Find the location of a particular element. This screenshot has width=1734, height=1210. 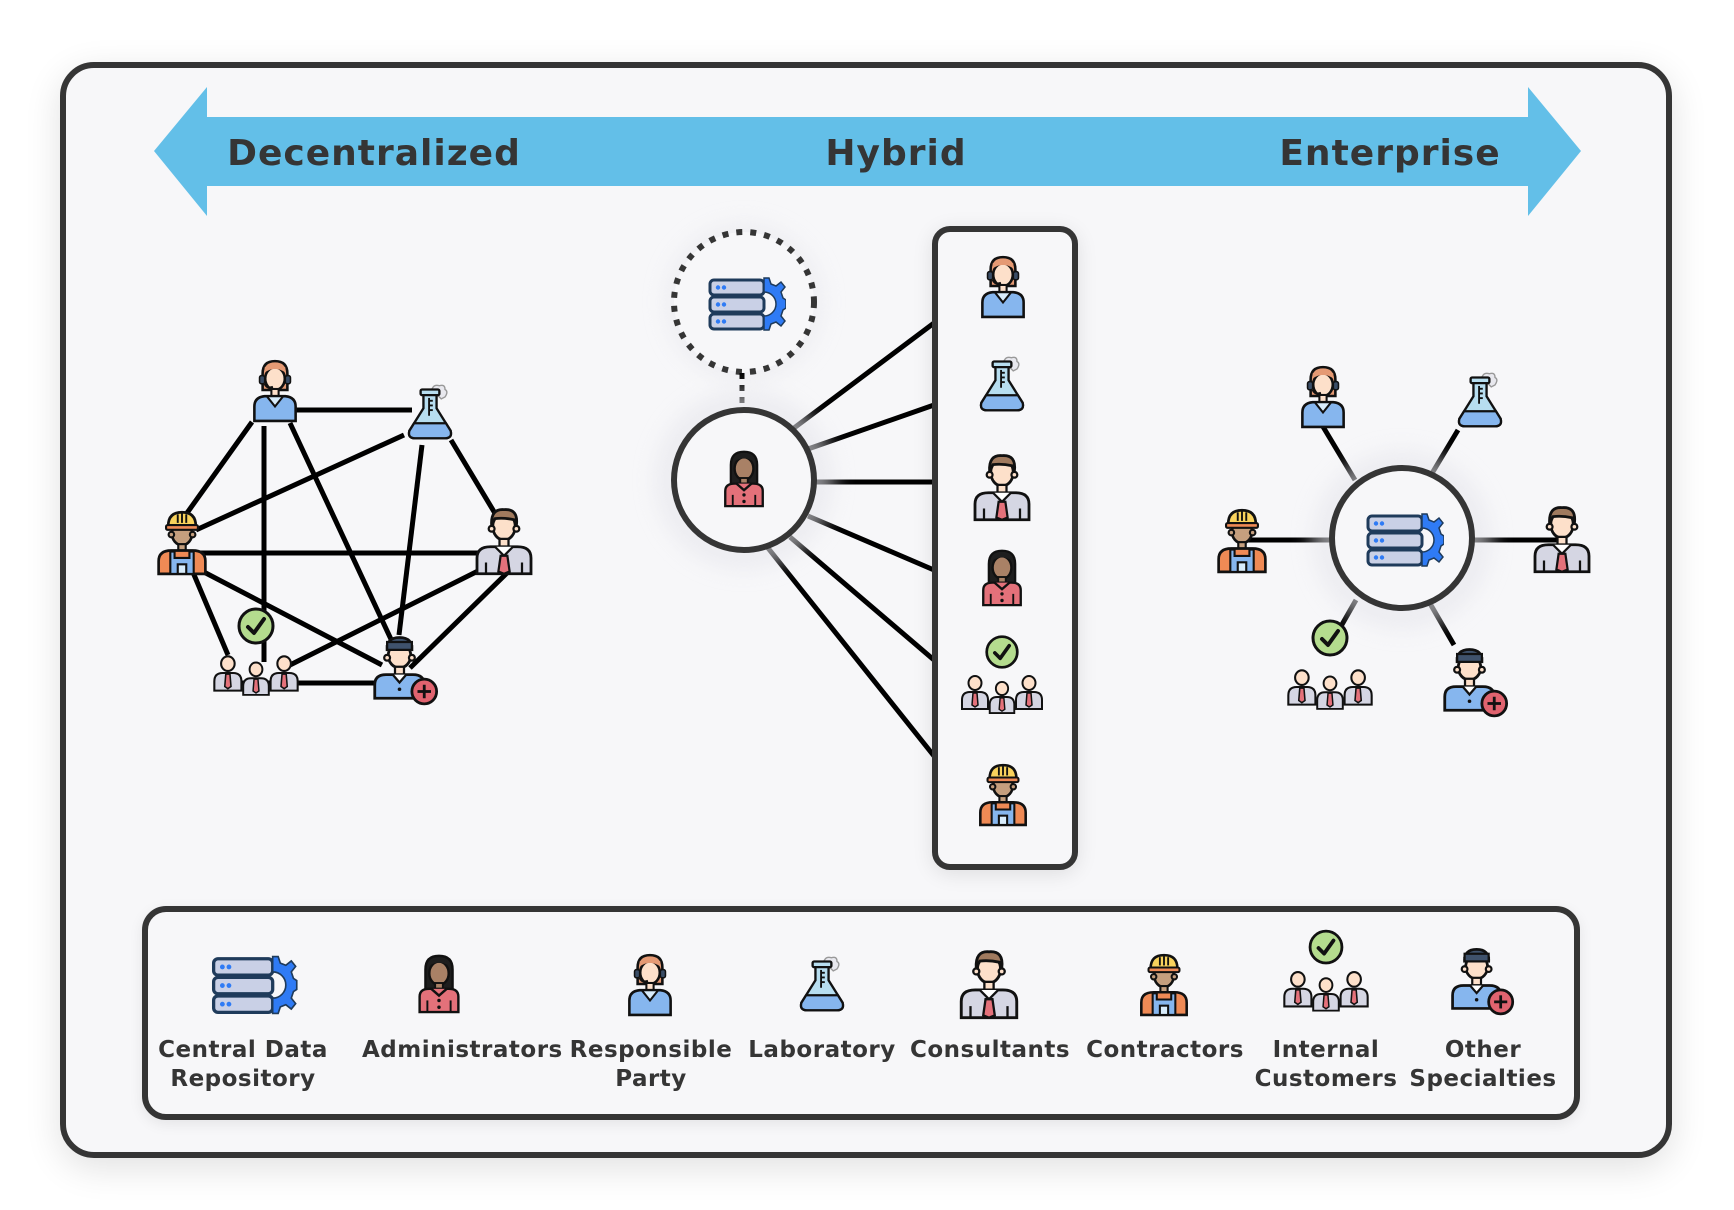

enterprise-model is located at coordinates (1404, 541).